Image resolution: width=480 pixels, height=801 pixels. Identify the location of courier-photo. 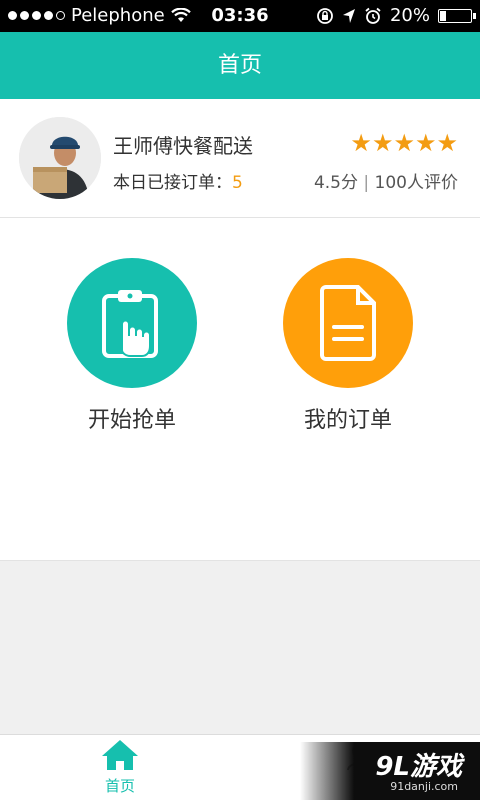
(60, 158).